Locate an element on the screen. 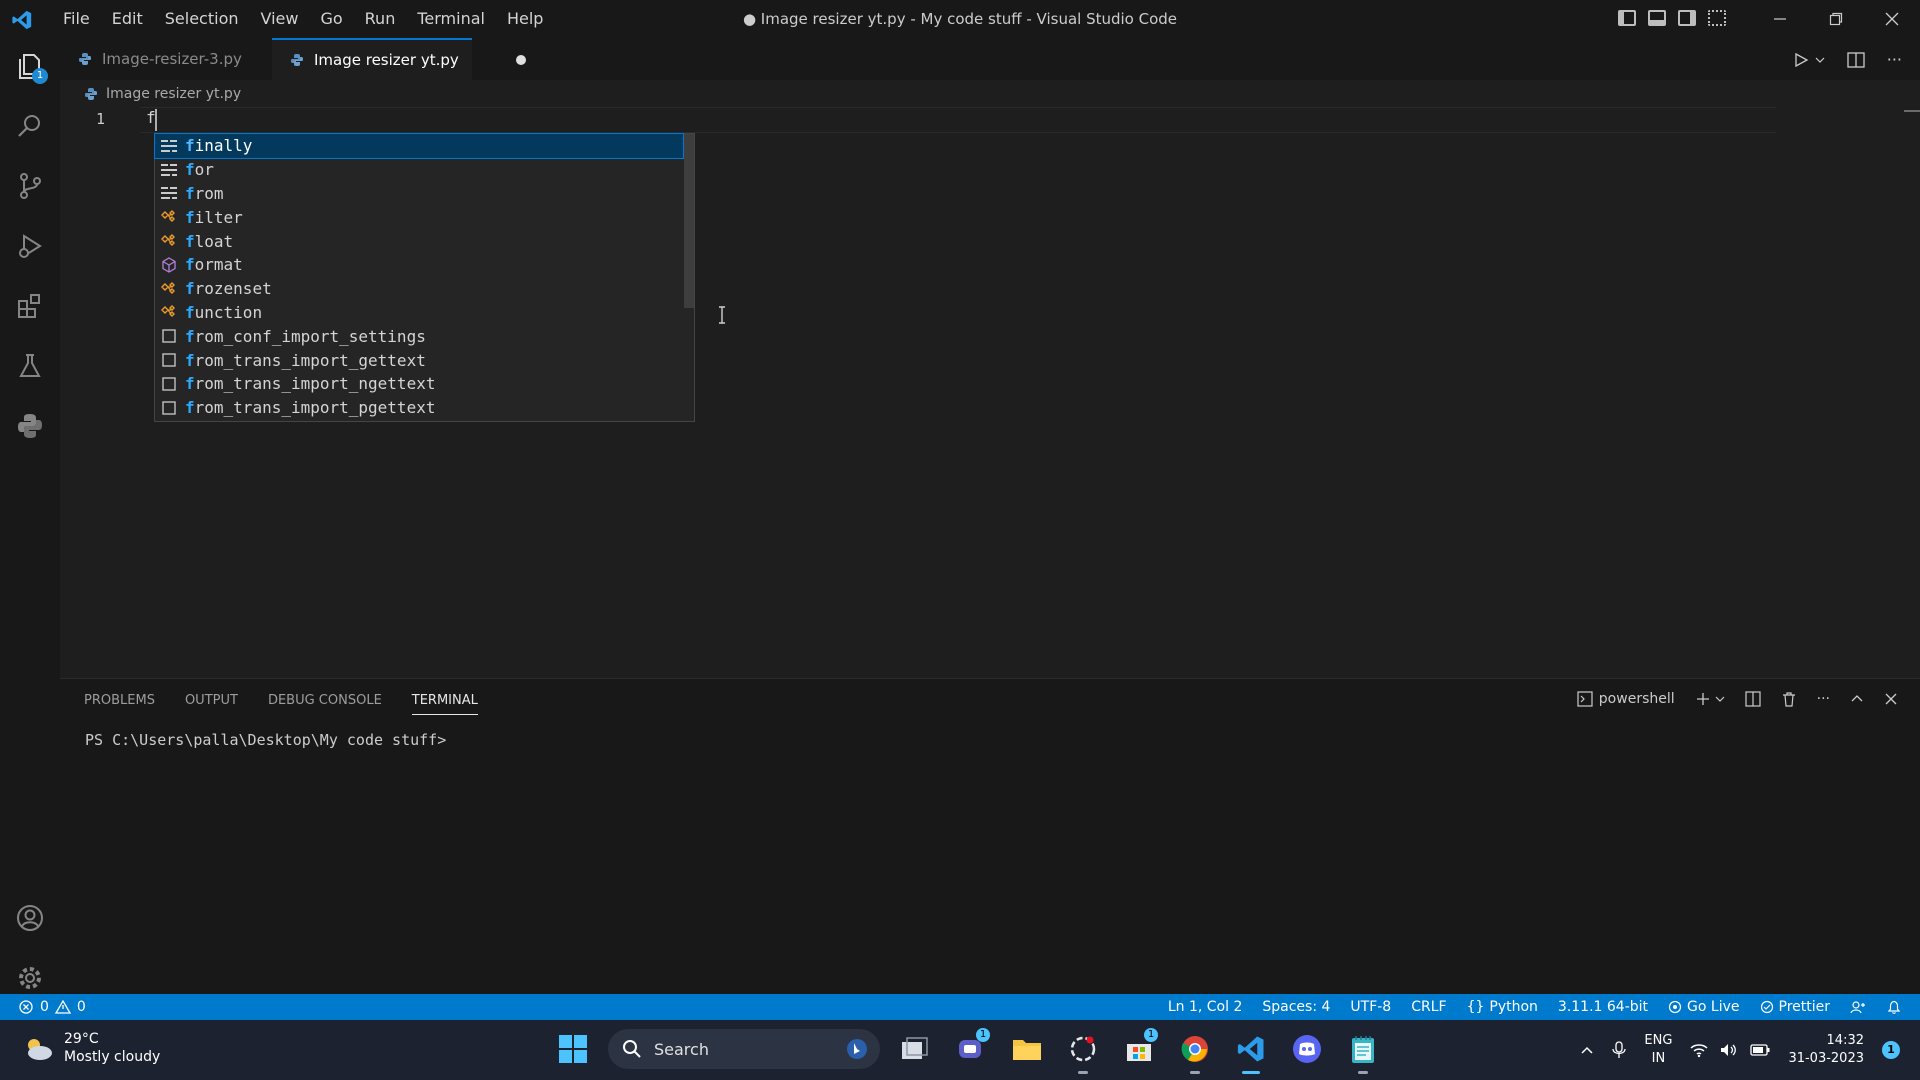 This screenshot has width=1920, height=1080. breadcrumb-file: Image resizer yt.py is located at coordinates (173, 94).